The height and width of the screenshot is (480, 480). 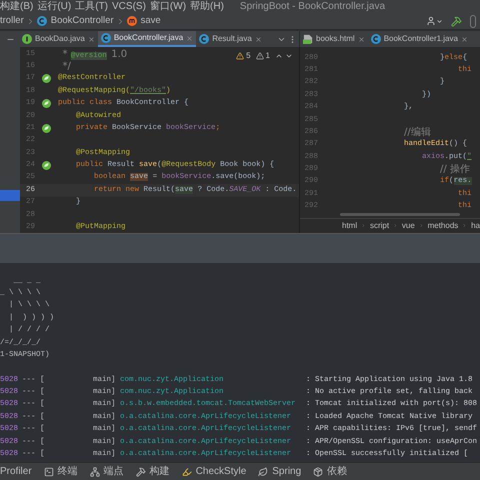 What do you see at coordinates (207, 6) in the screenshot?
I see `menu-item: 帮助(H)` at bounding box center [207, 6].